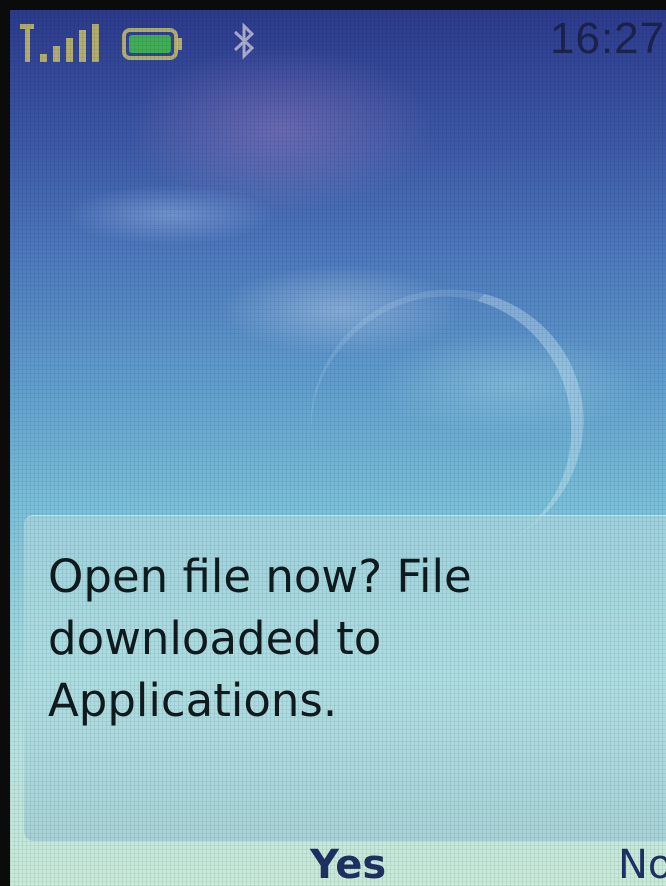 The width and height of the screenshot is (666, 886). What do you see at coordinates (348, 864) in the screenshot?
I see `yes-softkey: Yes` at bounding box center [348, 864].